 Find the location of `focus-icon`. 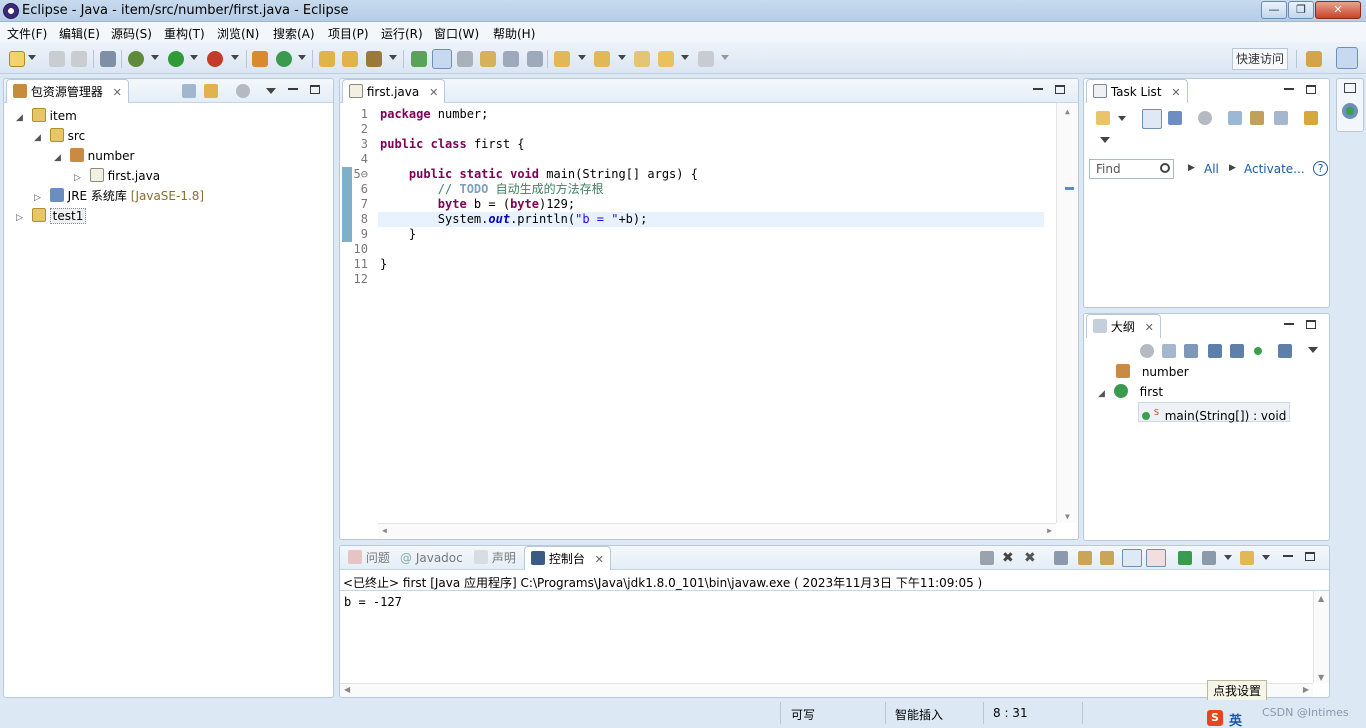

focus-icon is located at coordinates (1147, 351).